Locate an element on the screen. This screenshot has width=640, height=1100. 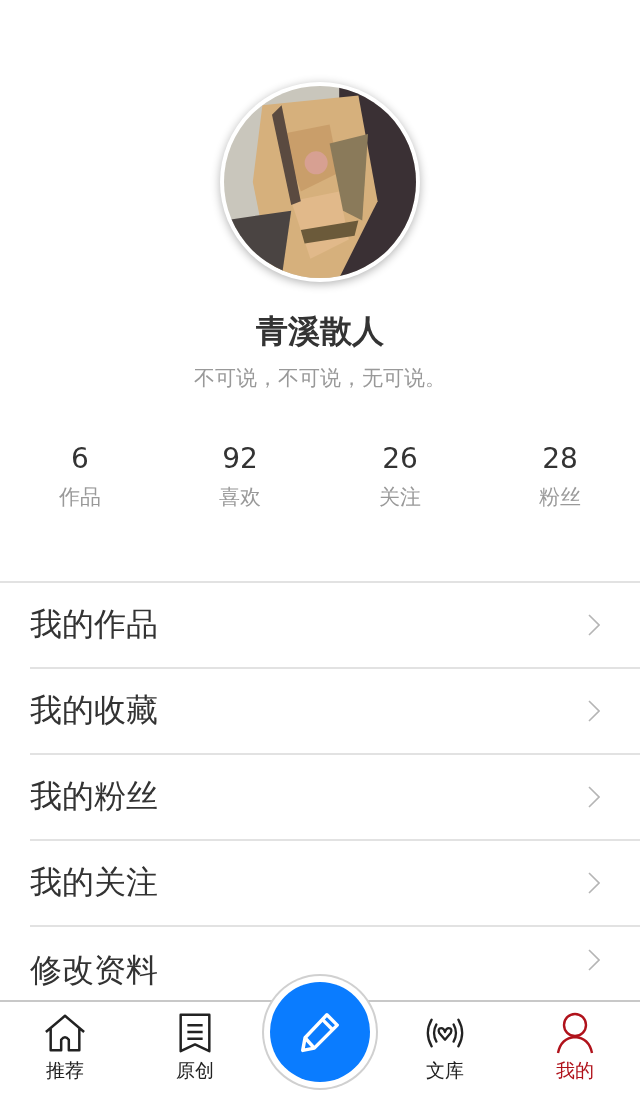
tab: 文库 is located at coordinates (445, 1051).